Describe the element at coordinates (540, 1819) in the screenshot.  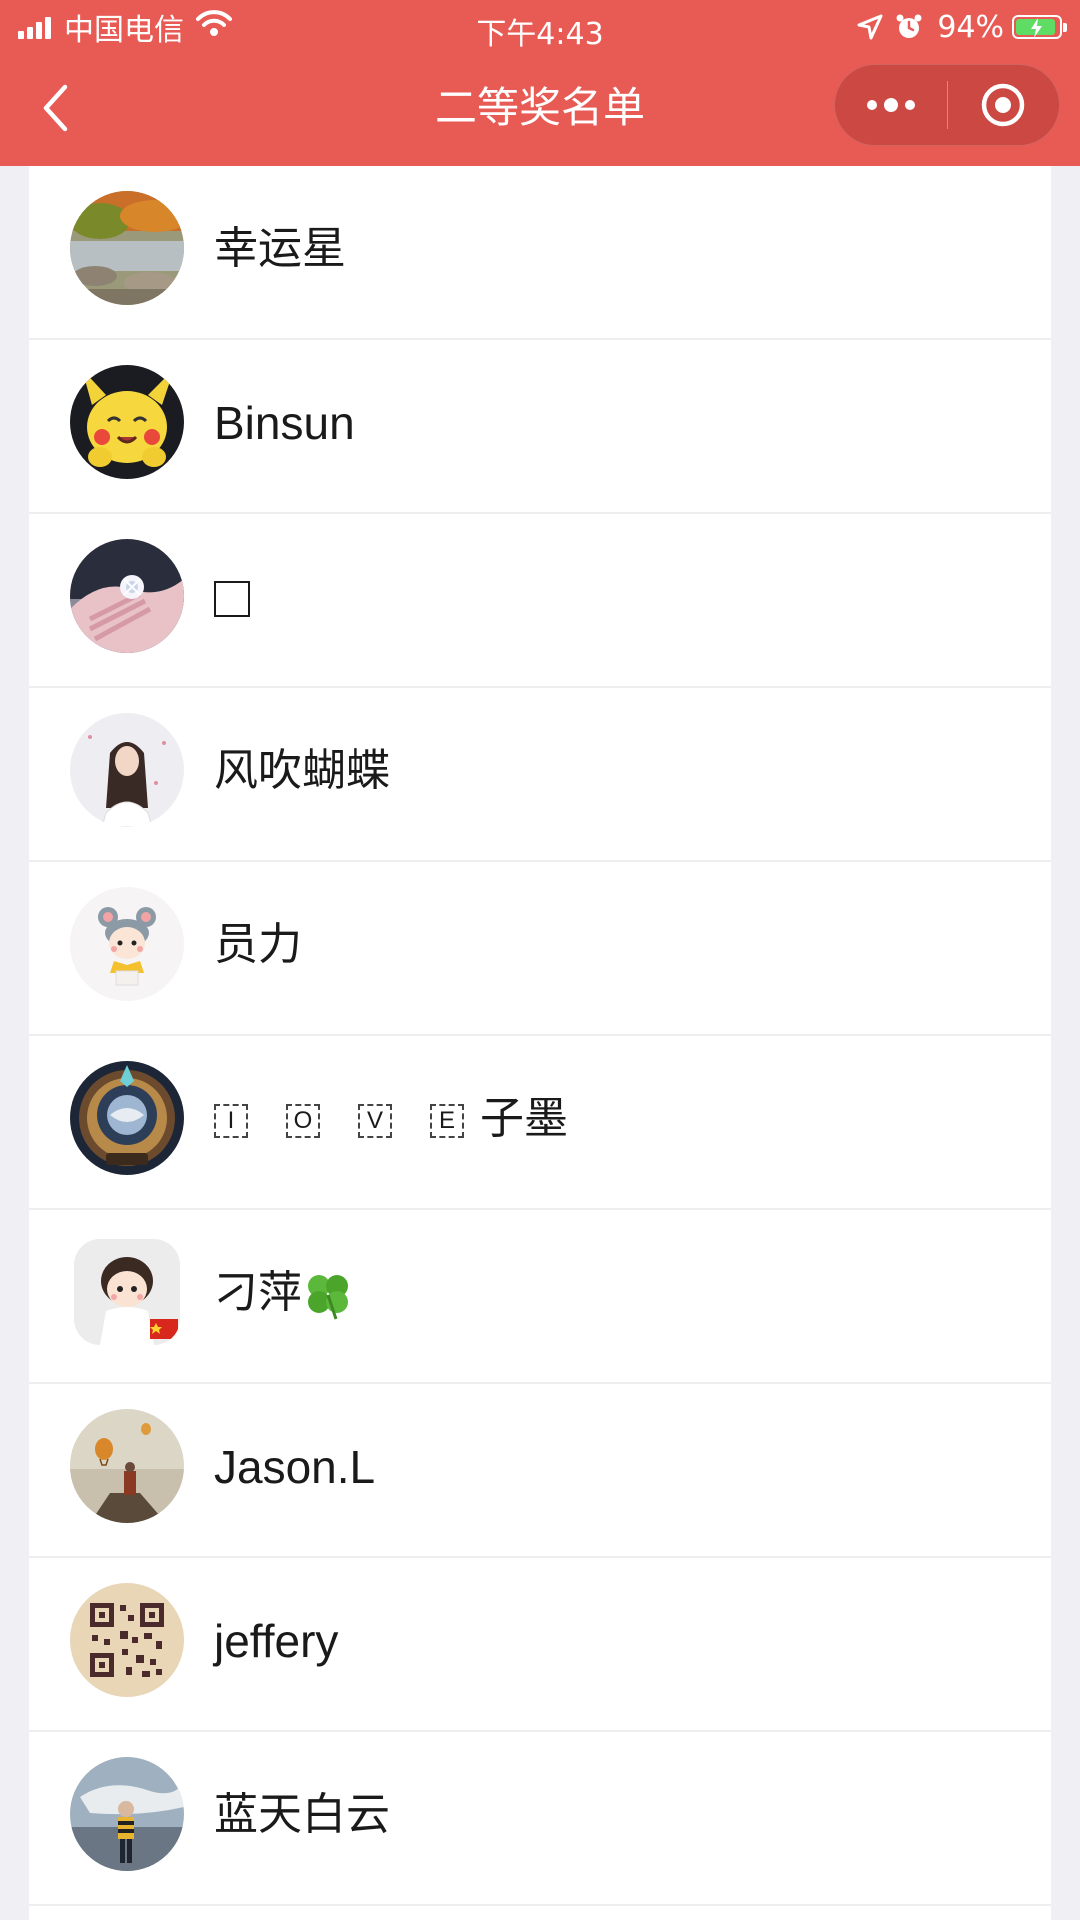
I see `list-item: 蓝天白云` at that location.